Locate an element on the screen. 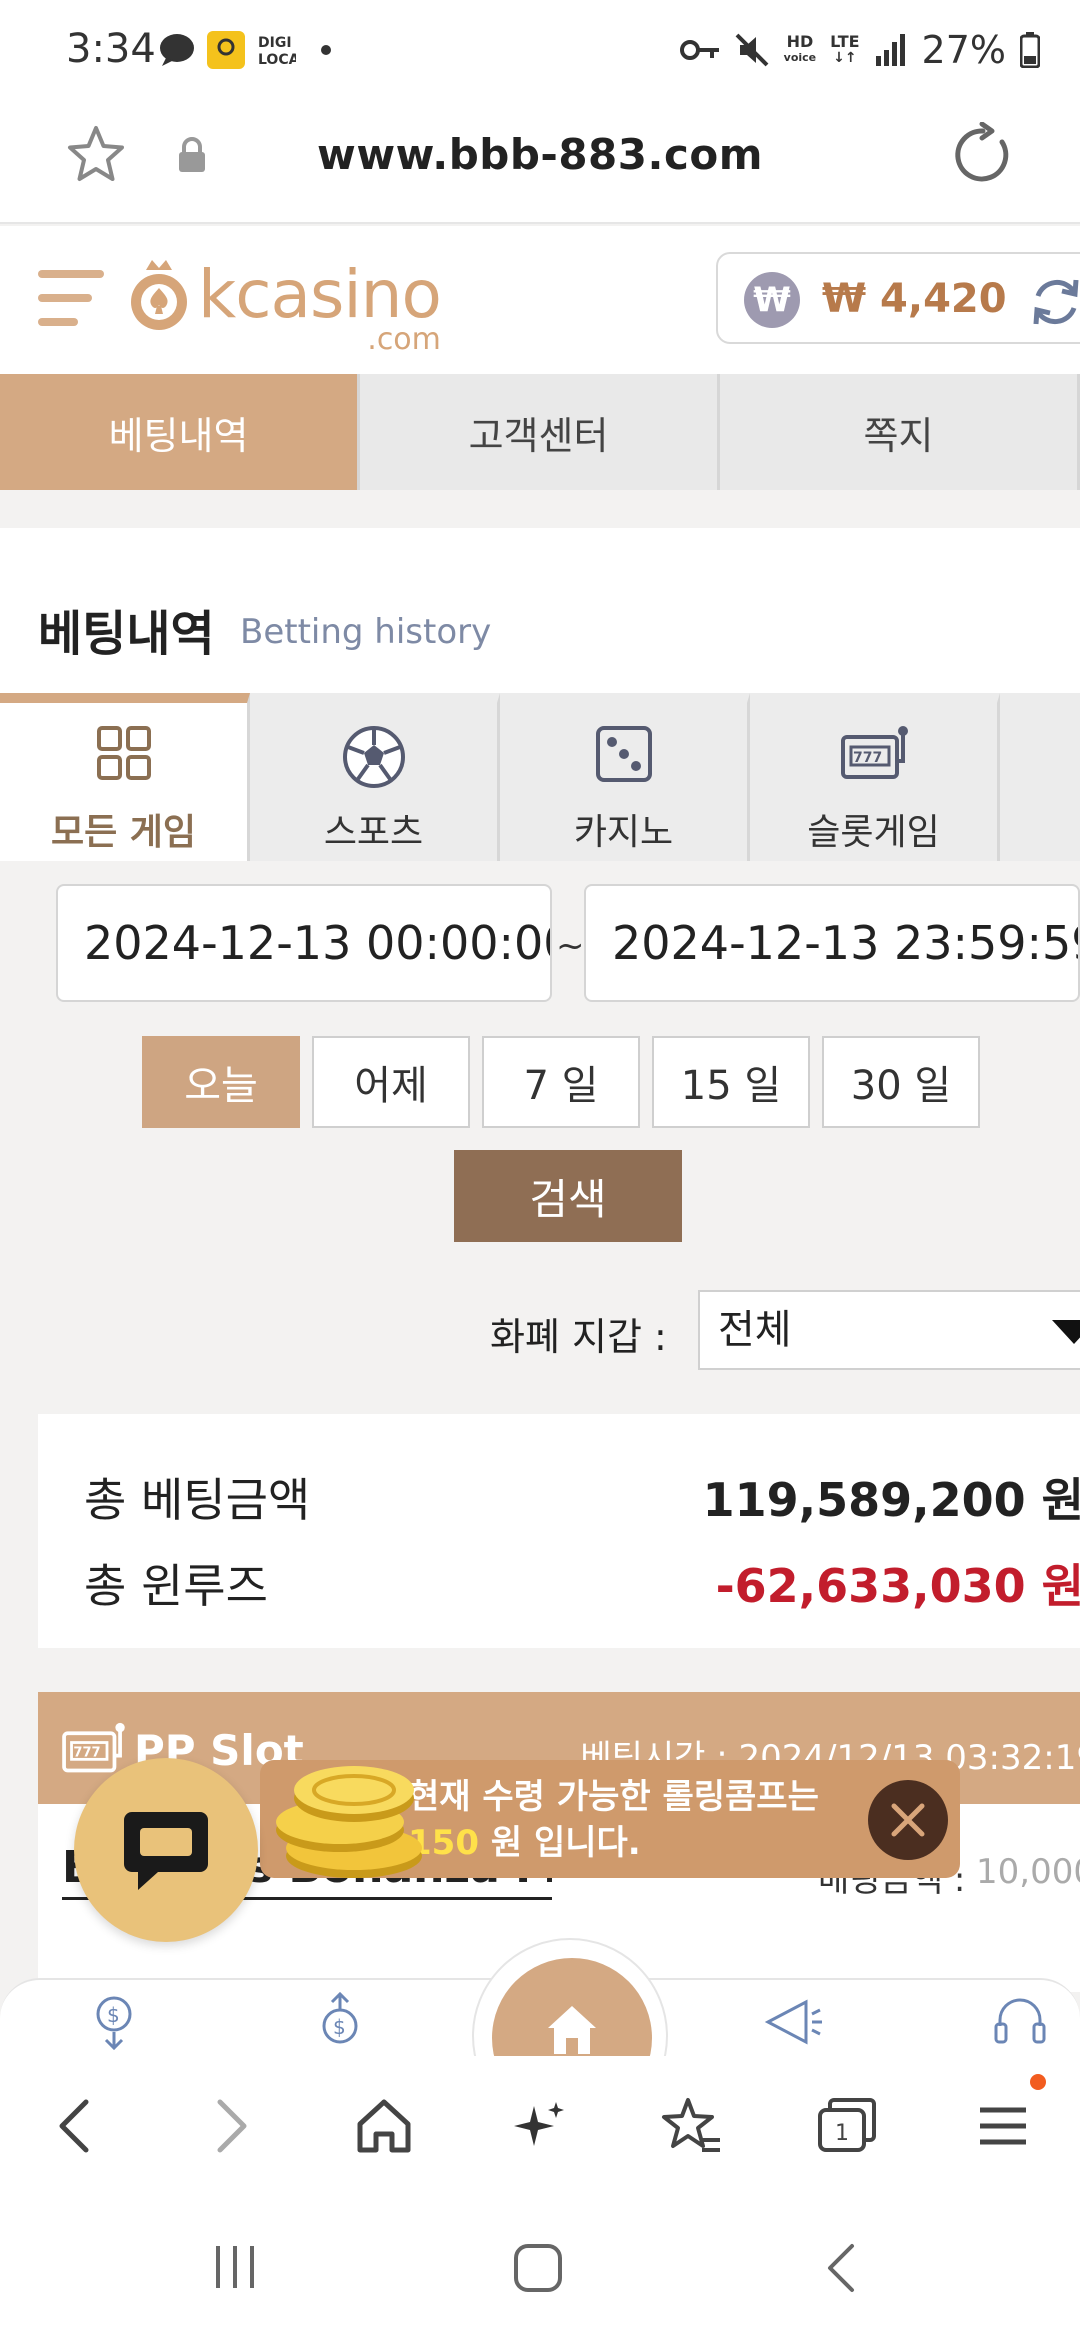  digi-loca-icon: DIGILOCA is located at coordinates (277, 51).